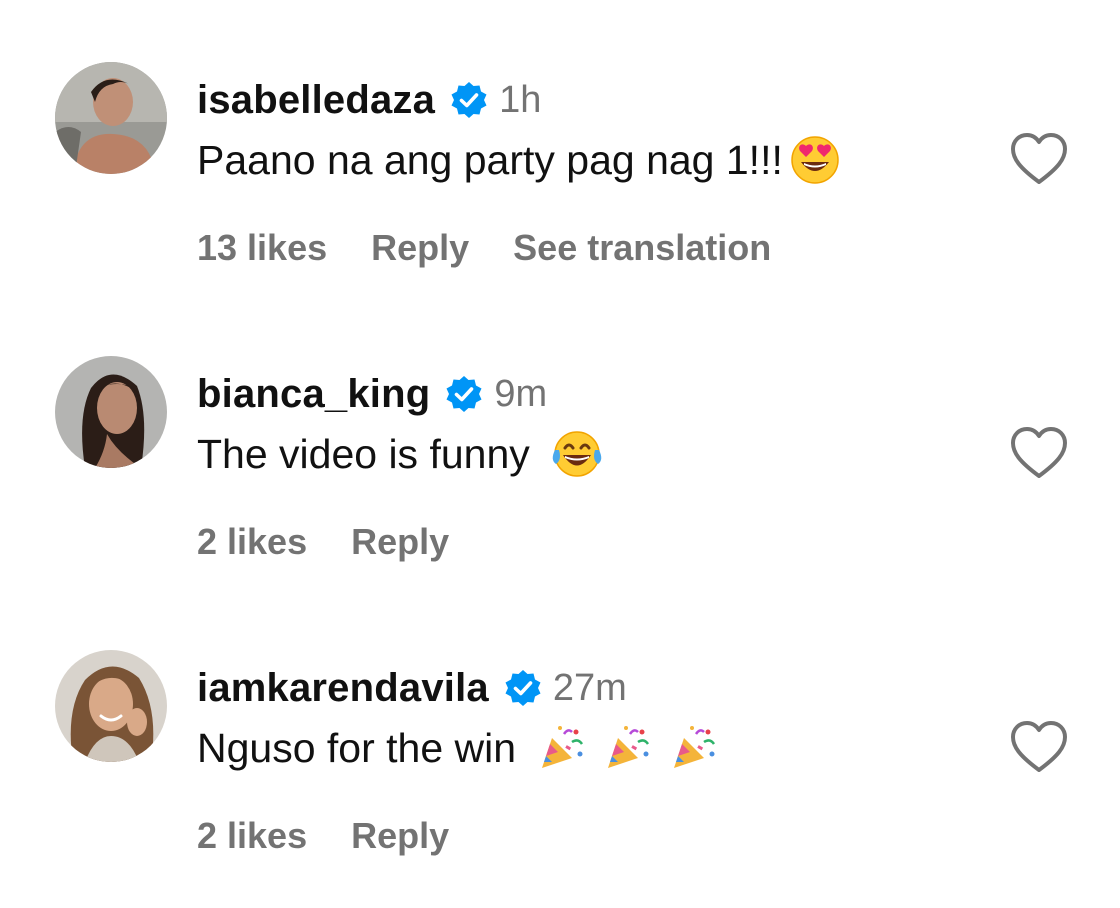 This screenshot has height=908, width=1120. Describe the element at coordinates (490, 159) in the screenshot. I see `comment-text: Paano na ang party pag nag 1!!!` at that location.